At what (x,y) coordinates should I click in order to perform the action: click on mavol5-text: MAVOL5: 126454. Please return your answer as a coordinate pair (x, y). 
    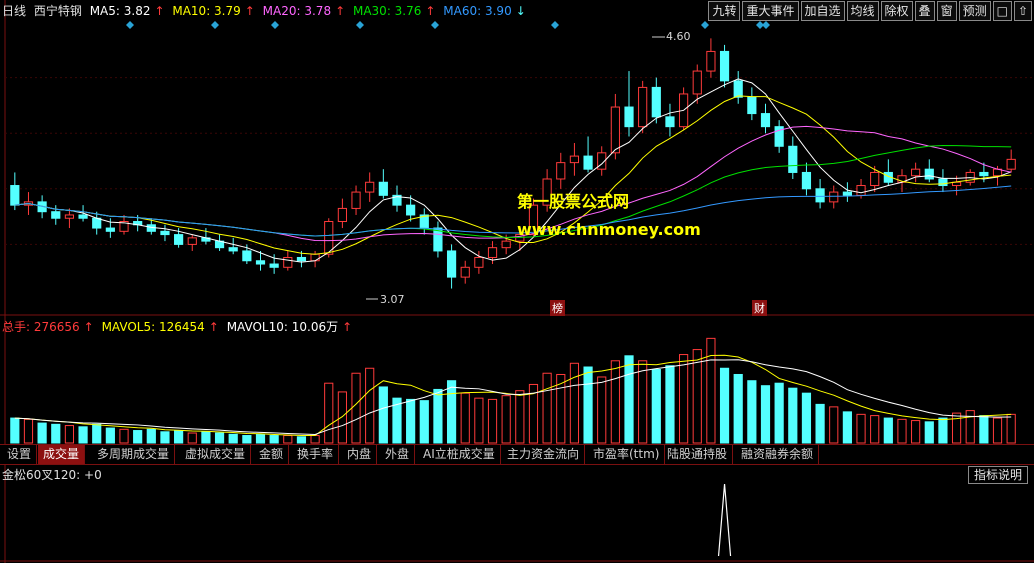
    Looking at the image, I should click on (153, 327).